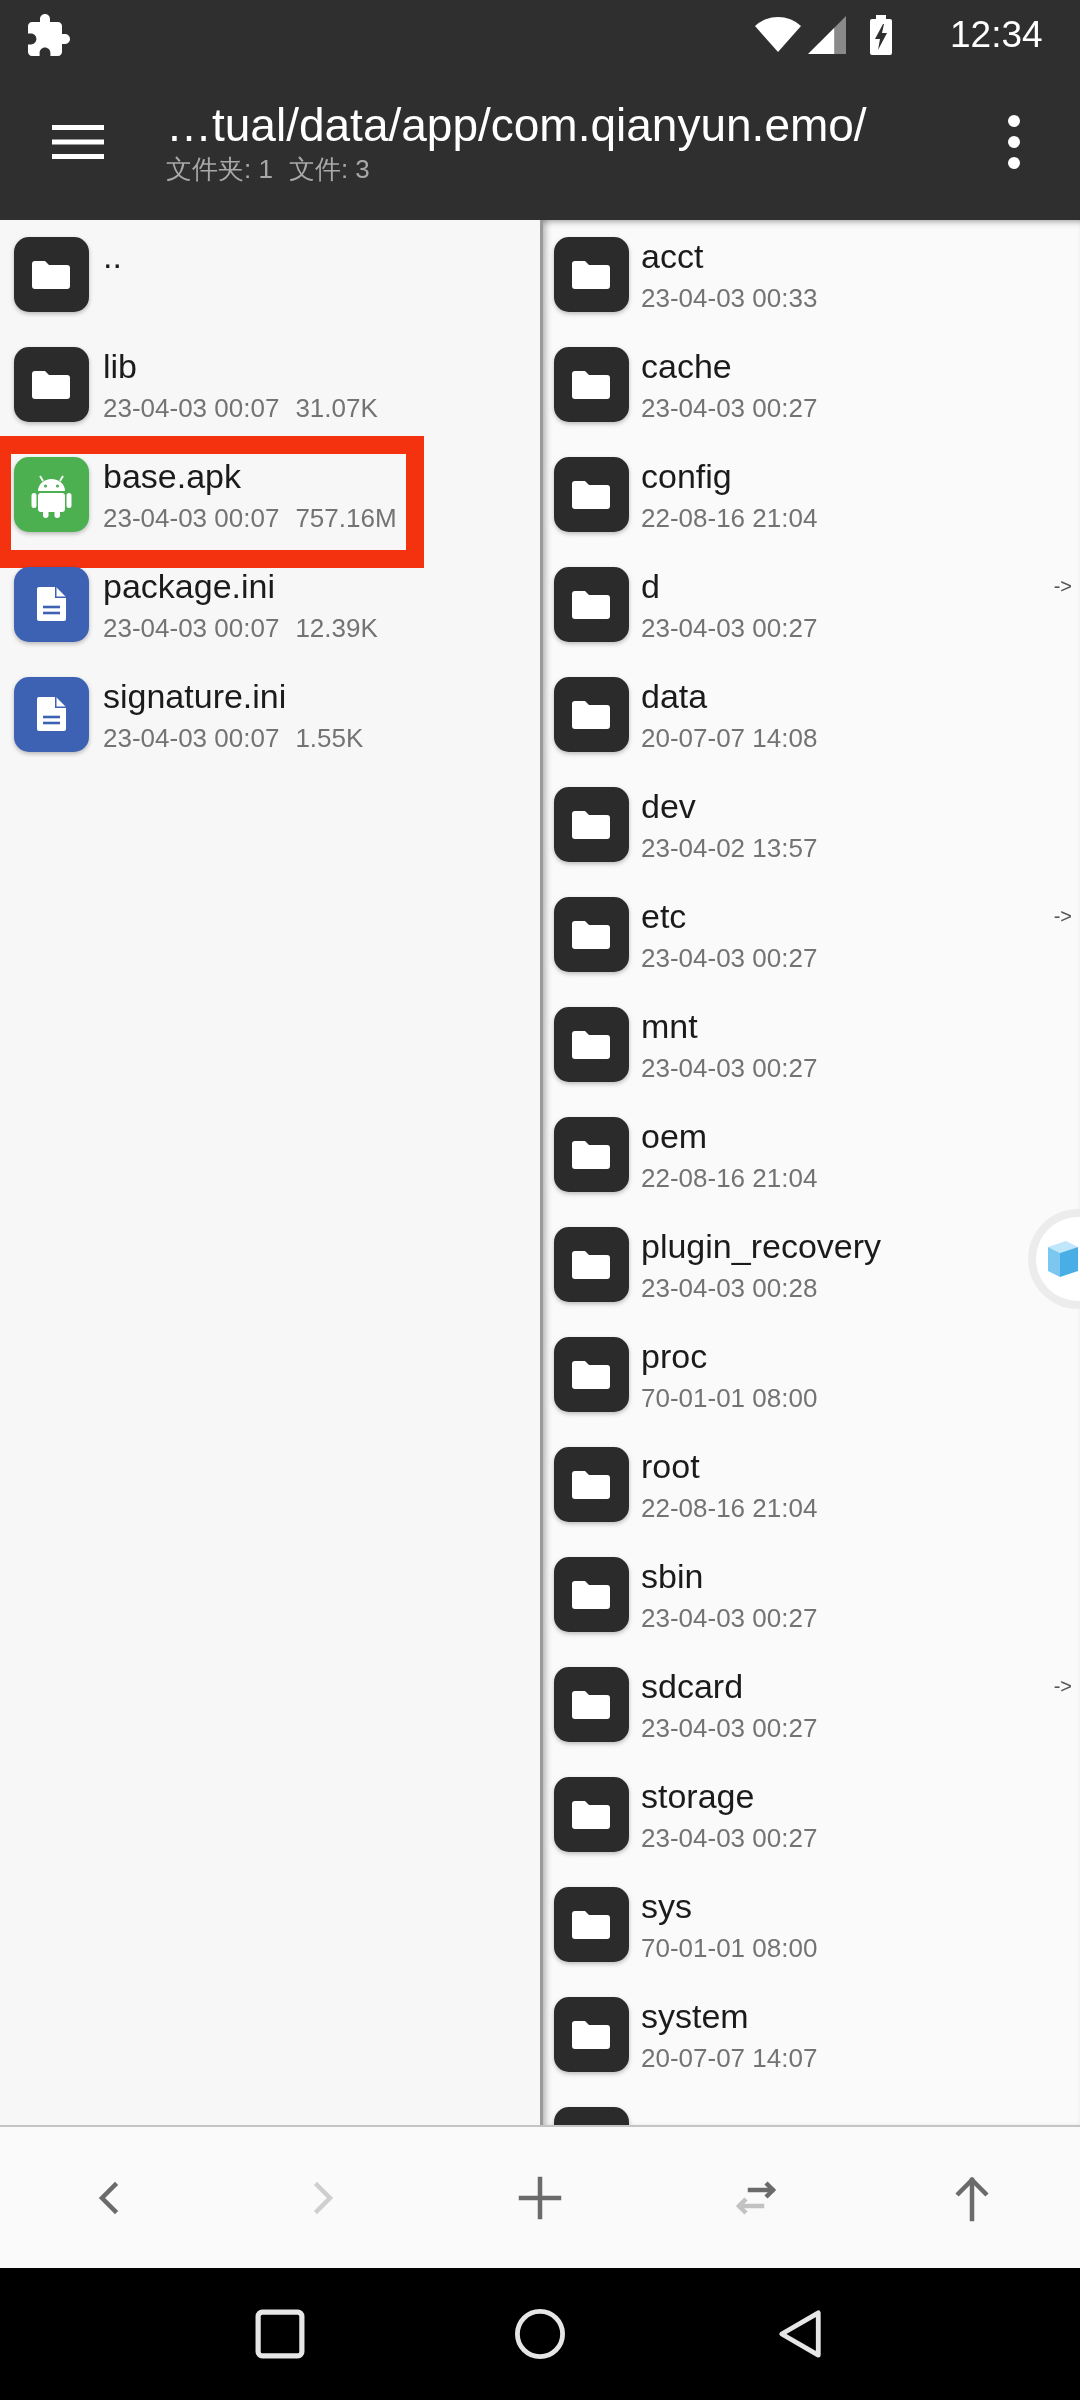 Image resolution: width=1080 pixels, height=2400 pixels. What do you see at coordinates (336, 408) in the screenshot?
I see `file-size: 31.07K` at bounding box center [336, 408].